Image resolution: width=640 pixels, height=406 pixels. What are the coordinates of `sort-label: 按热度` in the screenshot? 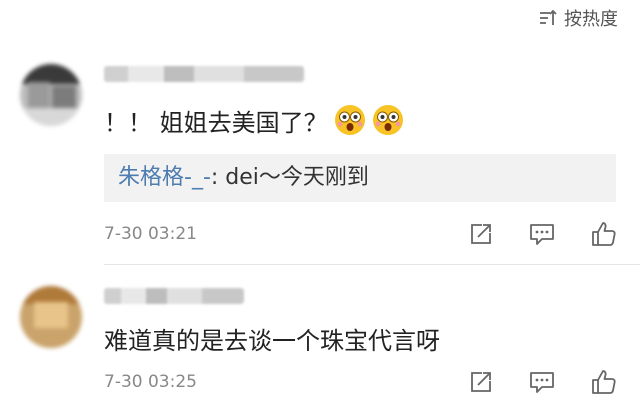 It's located at (591, 19).